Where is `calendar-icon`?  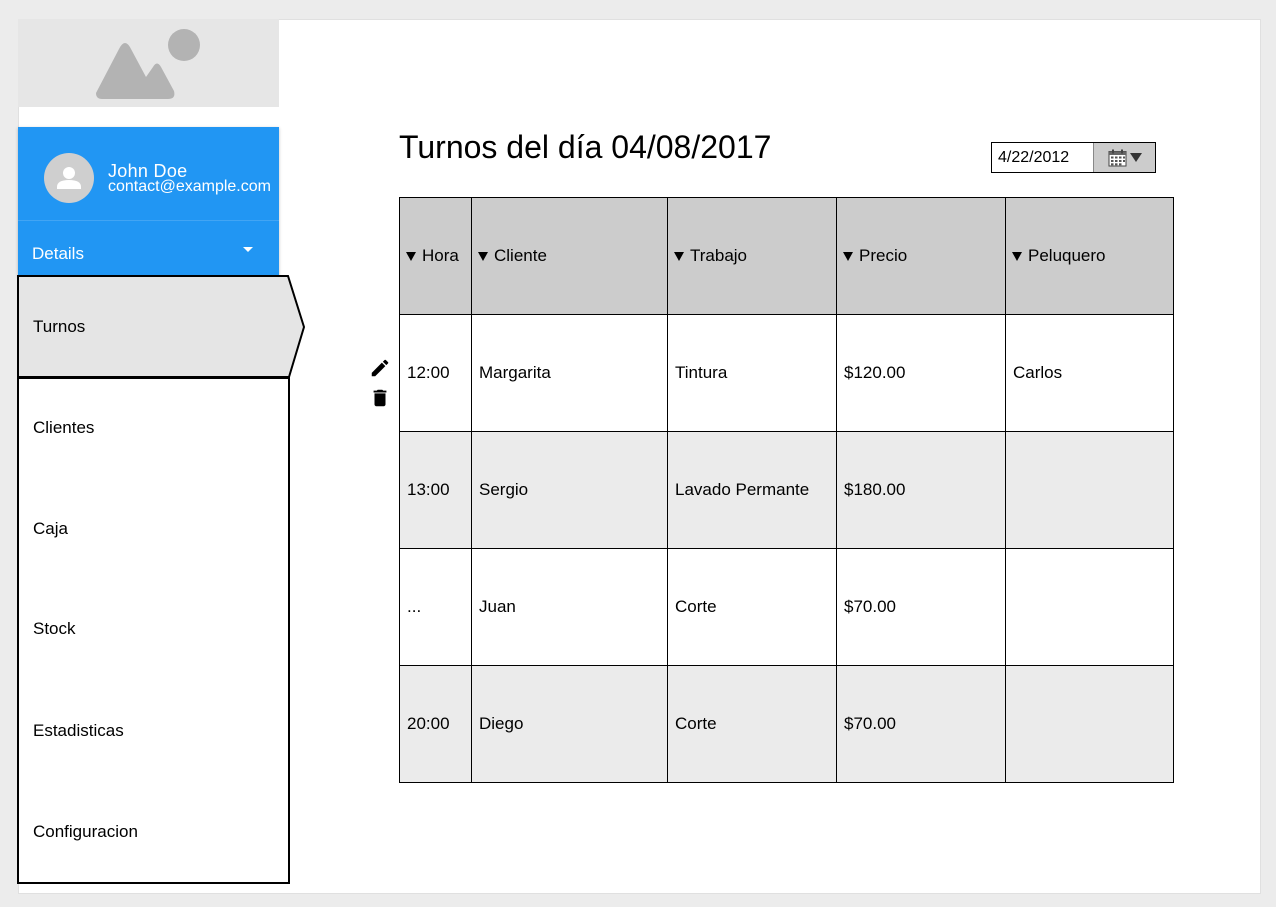
calendar-icon is located at coordinates (1117, 157).